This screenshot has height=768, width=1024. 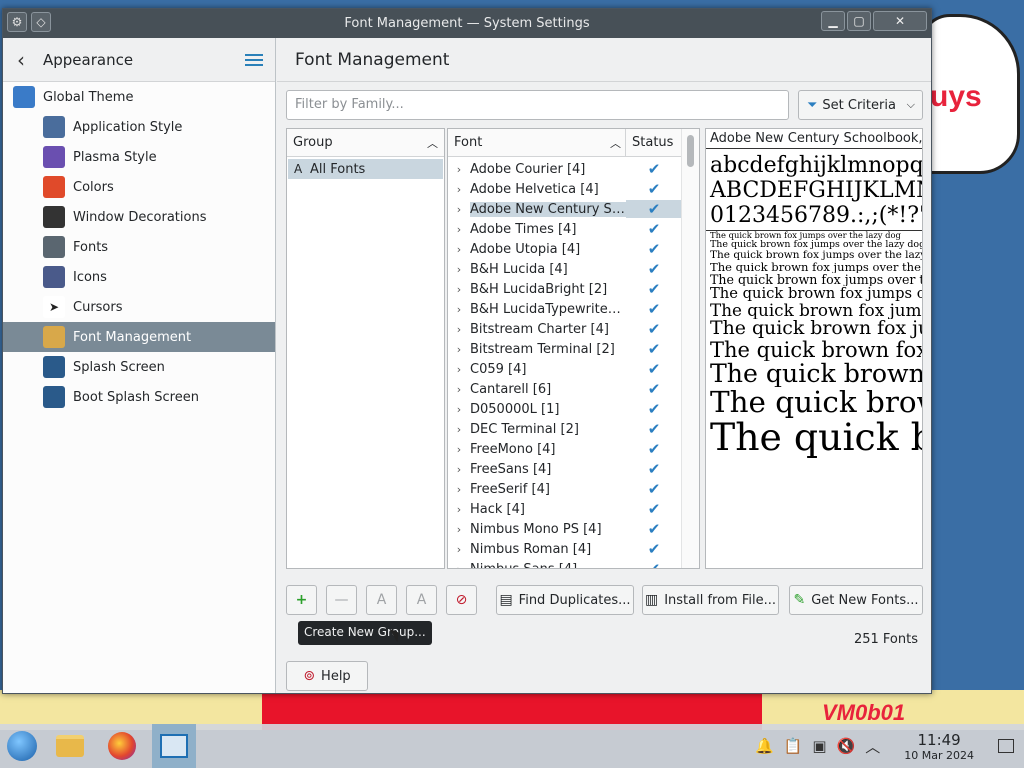 What do you see at coordinates (565, 269) in the screenshot?
I see `font-row: › B&H Lucida [4] ✔` at bounding box center [565, 269].